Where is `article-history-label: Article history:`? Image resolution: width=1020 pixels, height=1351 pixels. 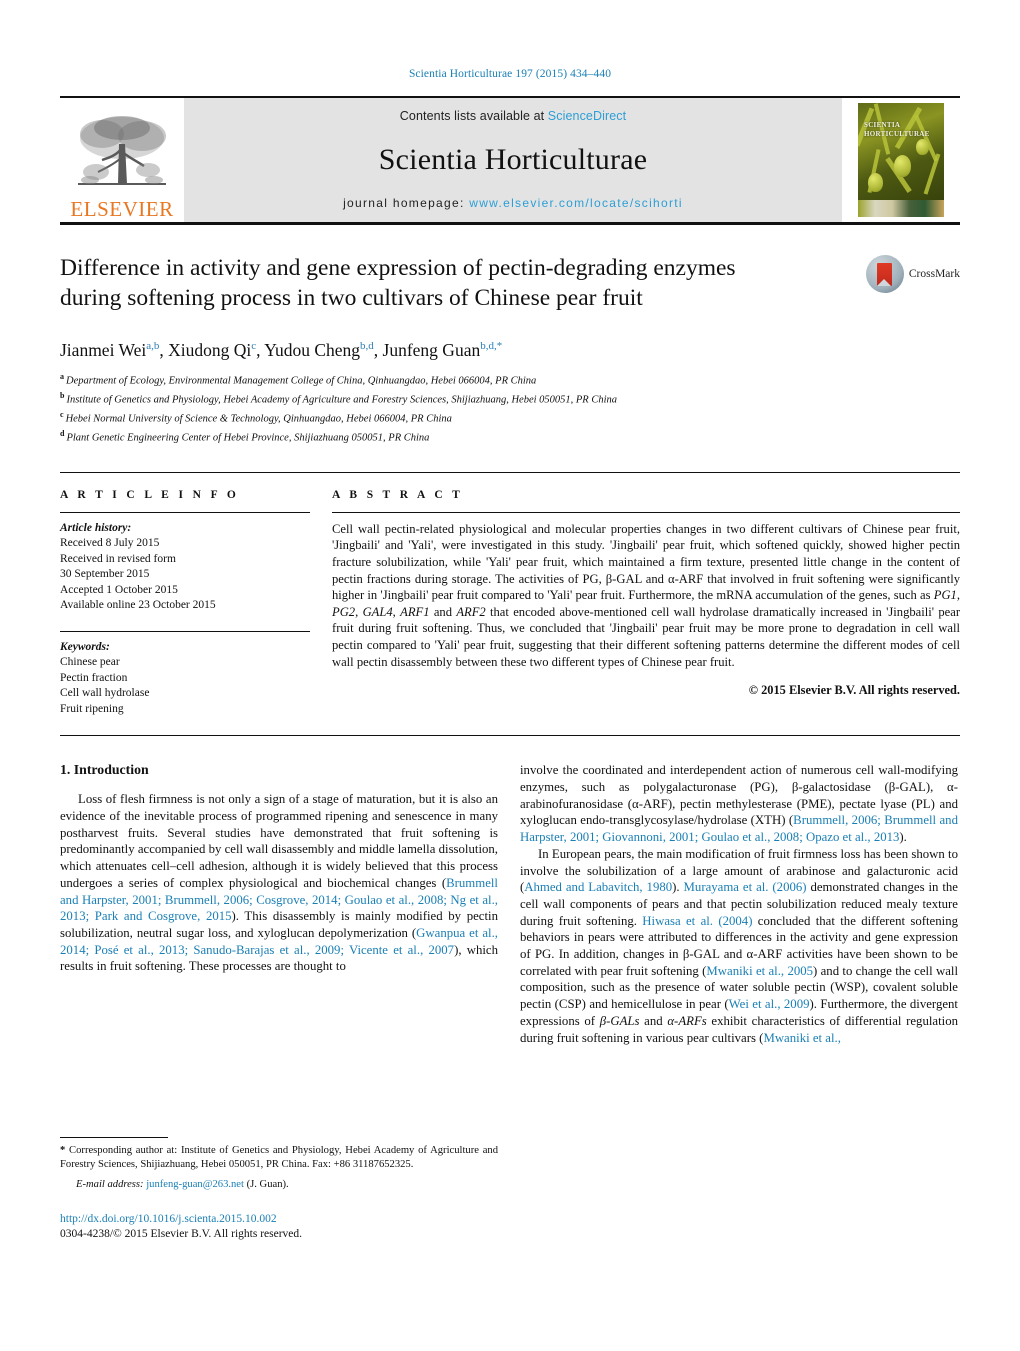 article-history-label: Article history: is located at coordinates (96, 527).